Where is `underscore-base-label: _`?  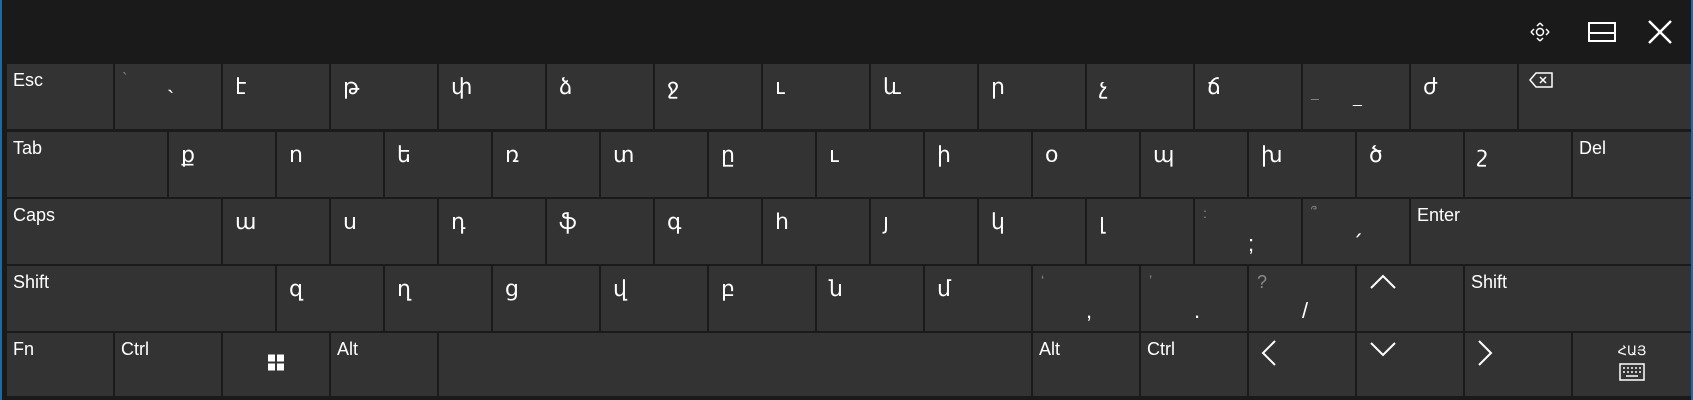
underscore-base-label: _ is located at coordinates (1357, 98).